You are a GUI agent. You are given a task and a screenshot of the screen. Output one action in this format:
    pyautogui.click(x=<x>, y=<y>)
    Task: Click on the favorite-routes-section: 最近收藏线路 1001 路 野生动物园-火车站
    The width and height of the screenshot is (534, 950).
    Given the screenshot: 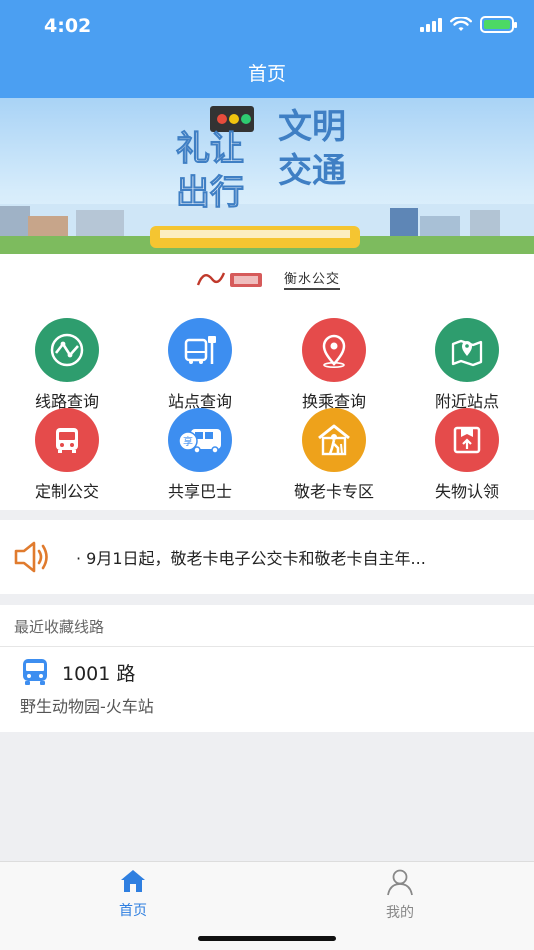 What is the action you would take?
    pyautogui.click(x=267, y=668)
    